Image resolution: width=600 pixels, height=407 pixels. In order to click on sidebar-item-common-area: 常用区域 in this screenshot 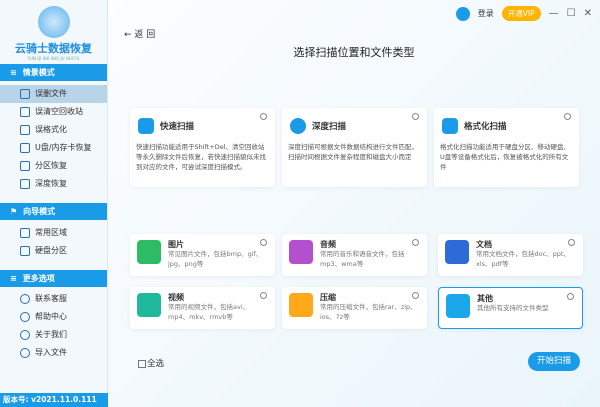, I will do `click(53, 233)`.